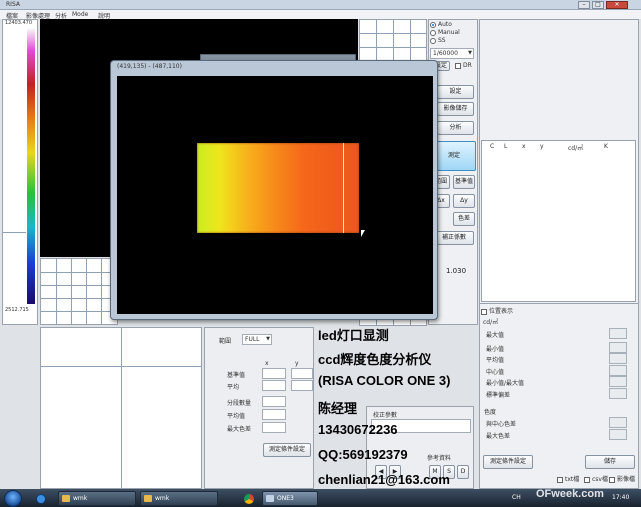 The height and width of the screenshot is (507, 641). What do you see at coordinates (542, 146) in the screenshot?
I see `col-y: y` at bounding box center [542, 146].